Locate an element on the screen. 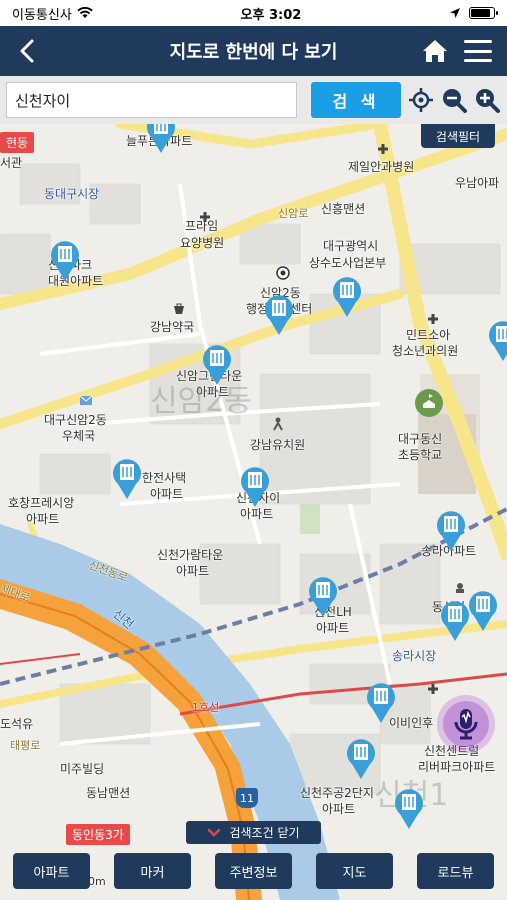 The width and height of the screenshot is (507, 900). market-icon is located at coordinates (460, 588).